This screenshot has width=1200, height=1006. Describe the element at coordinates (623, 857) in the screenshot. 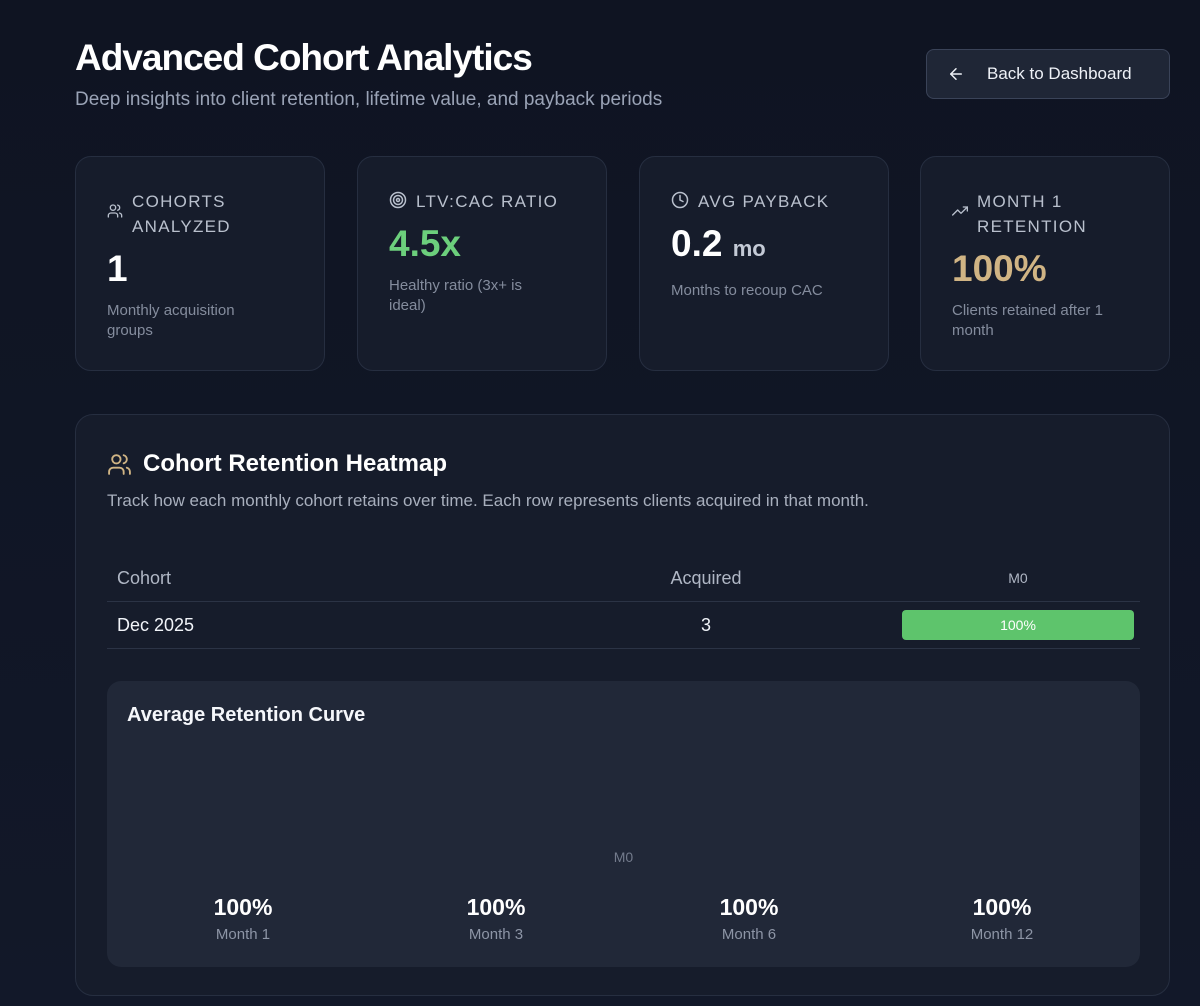

I see `curve-axis-label: M0` at that location.